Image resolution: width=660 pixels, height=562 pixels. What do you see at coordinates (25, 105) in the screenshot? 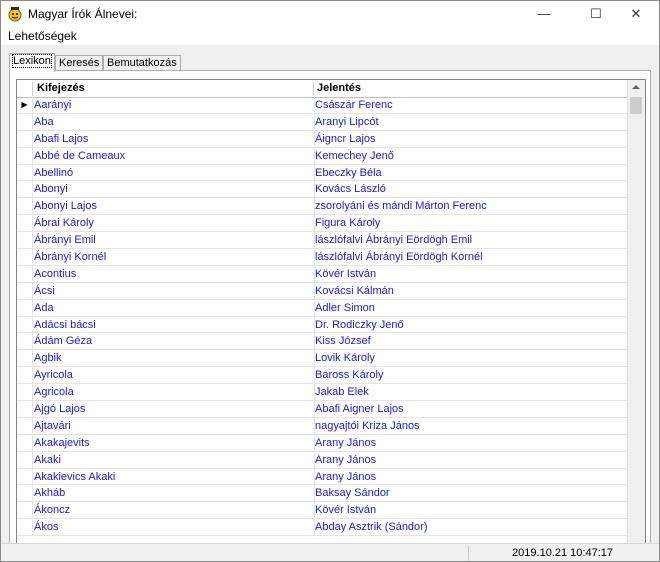
I see `row-selector: ▶` at bounding box center [25, 105].